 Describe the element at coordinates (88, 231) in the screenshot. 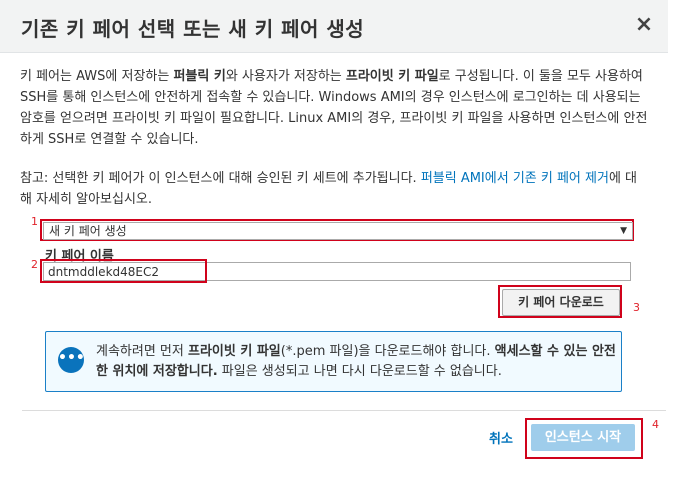

I see `key-pair-select-value: 새 키 페어 생성` at that location.